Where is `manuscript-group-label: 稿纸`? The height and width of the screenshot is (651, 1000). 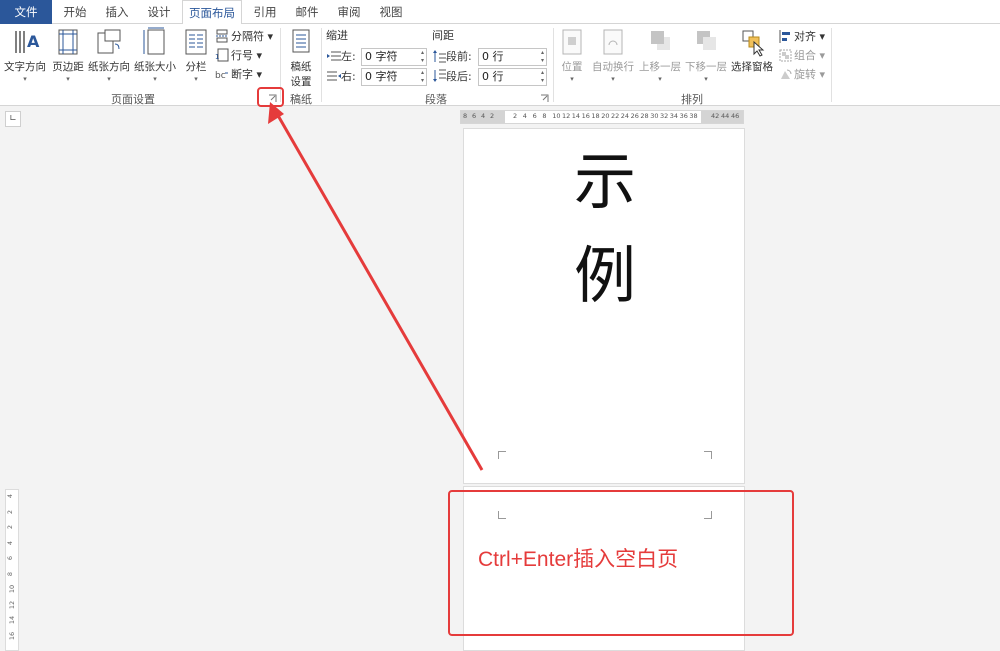 manuscript-group-label: 稿纸 is located at coordinates (301, 99).